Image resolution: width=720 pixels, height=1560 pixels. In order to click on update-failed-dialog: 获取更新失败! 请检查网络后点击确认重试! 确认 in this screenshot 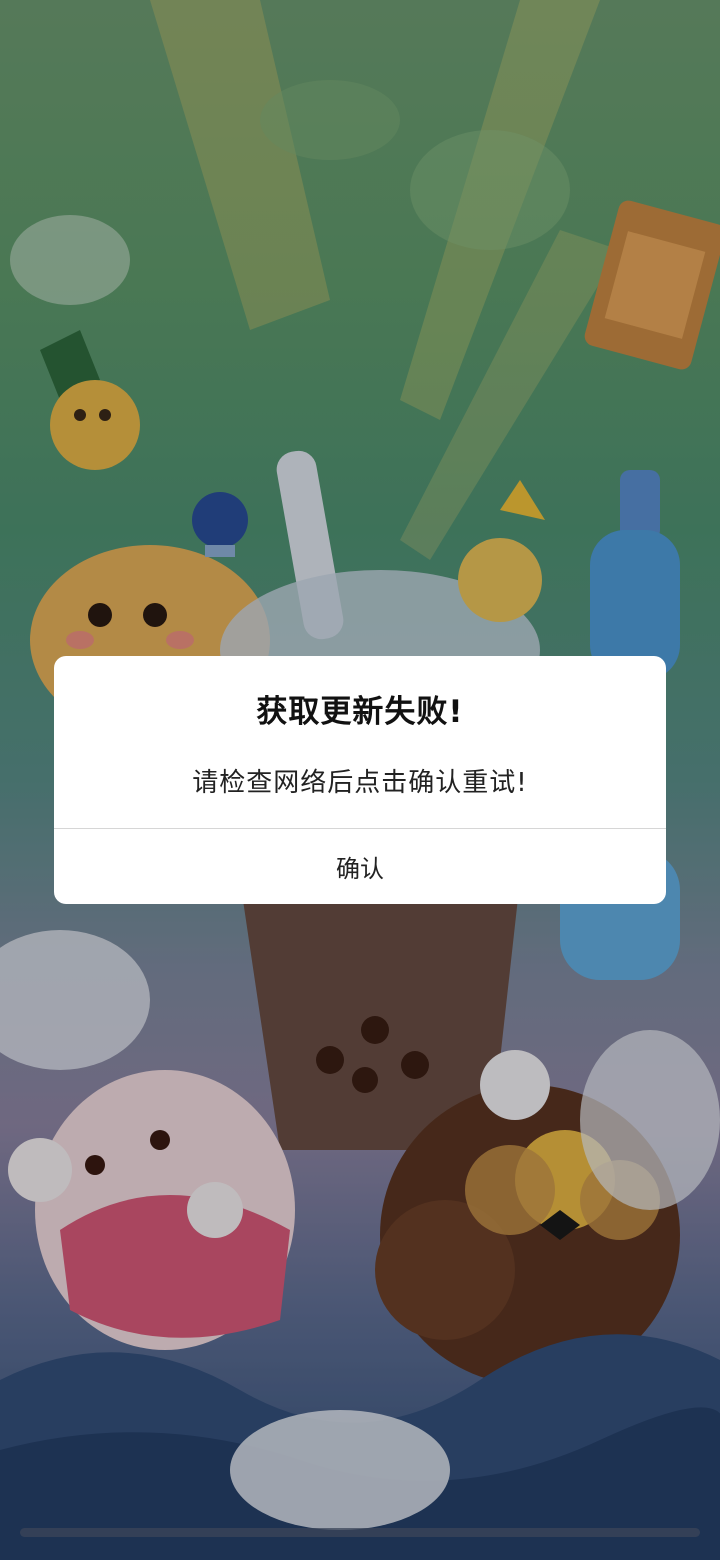, I will do `click(360, 780)`.